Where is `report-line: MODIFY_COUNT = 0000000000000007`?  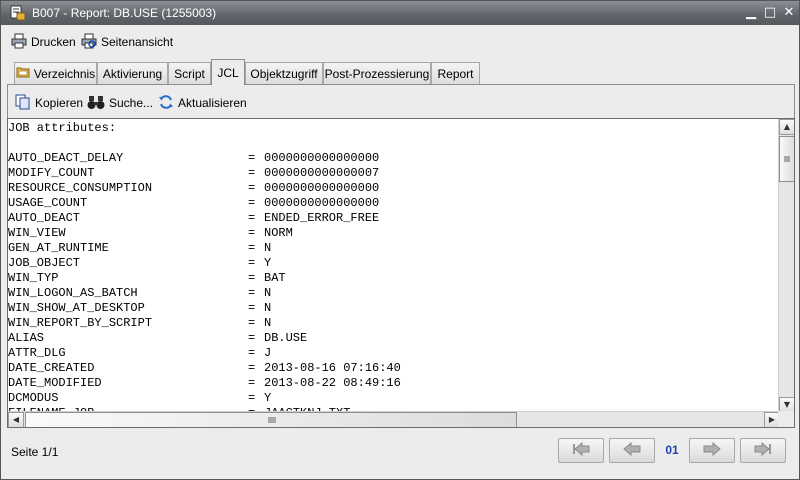
report-line: MODIFY_COUNT = 0000000000000007 is located at coordinates (394, 173).